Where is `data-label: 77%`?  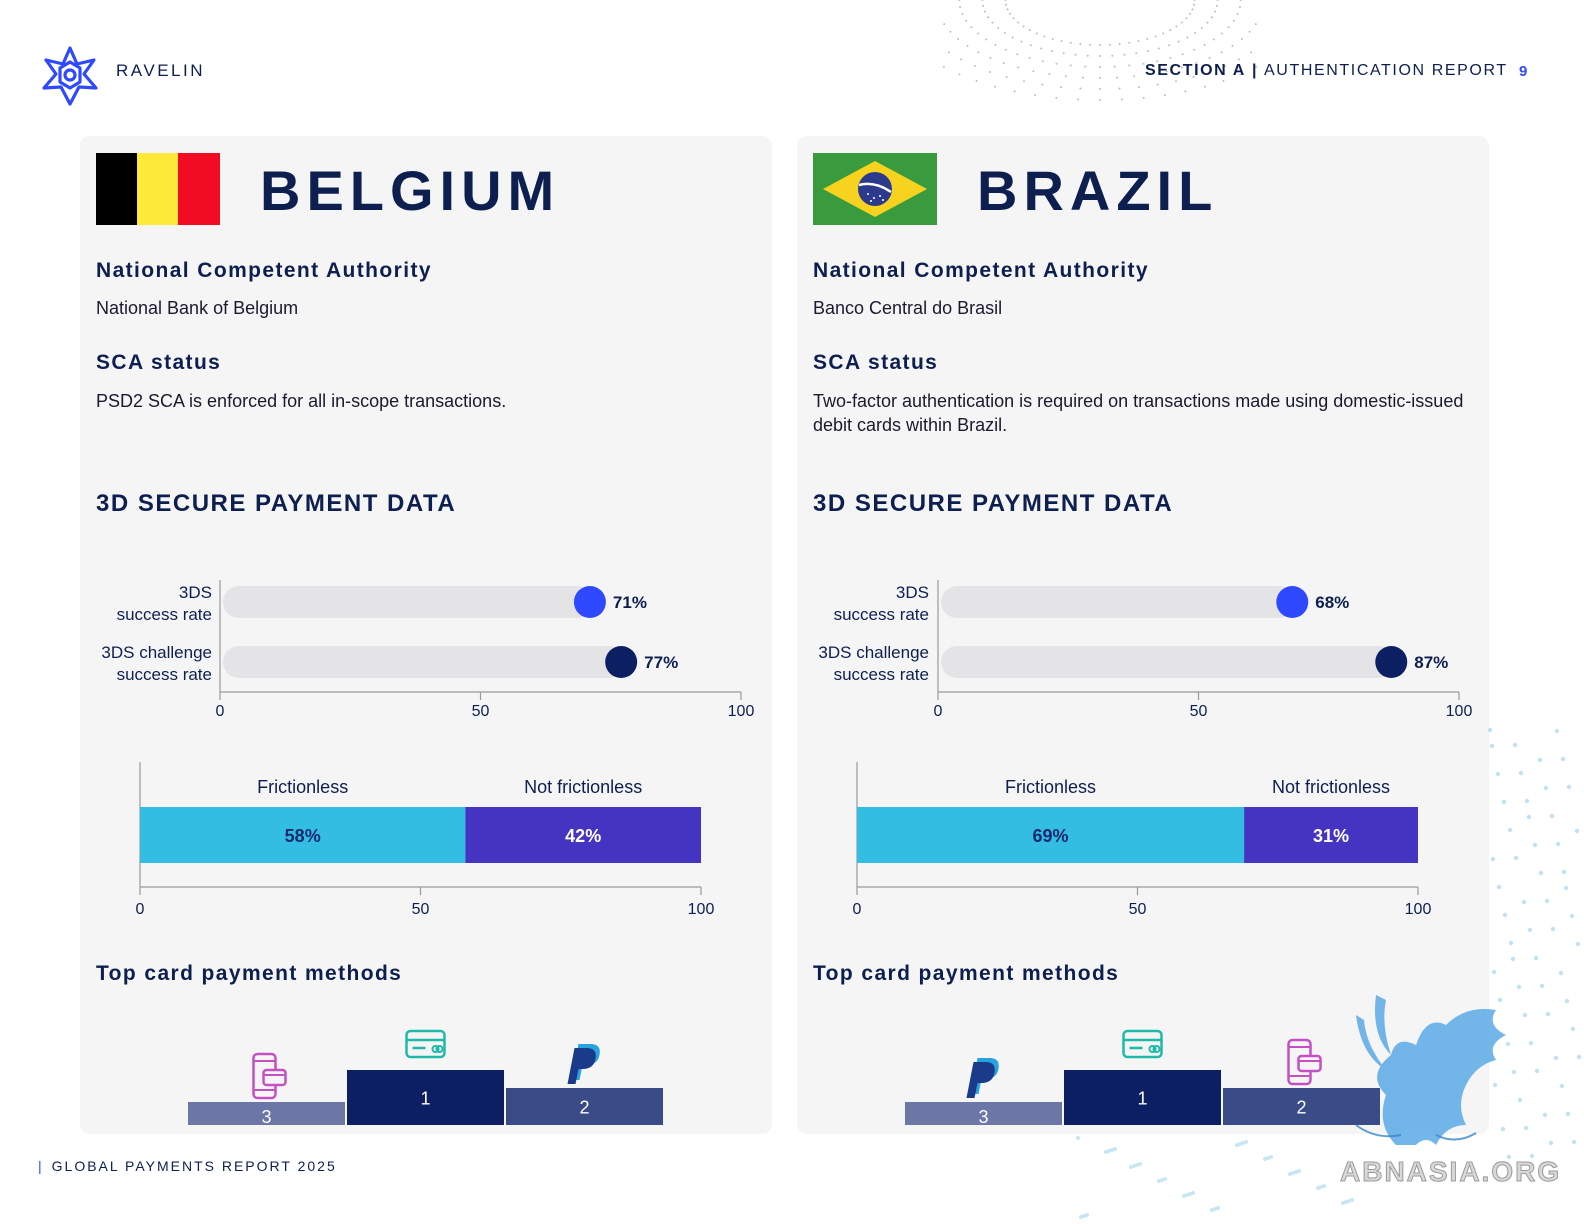 data-label: 77% is located at coordinates (661, 662).